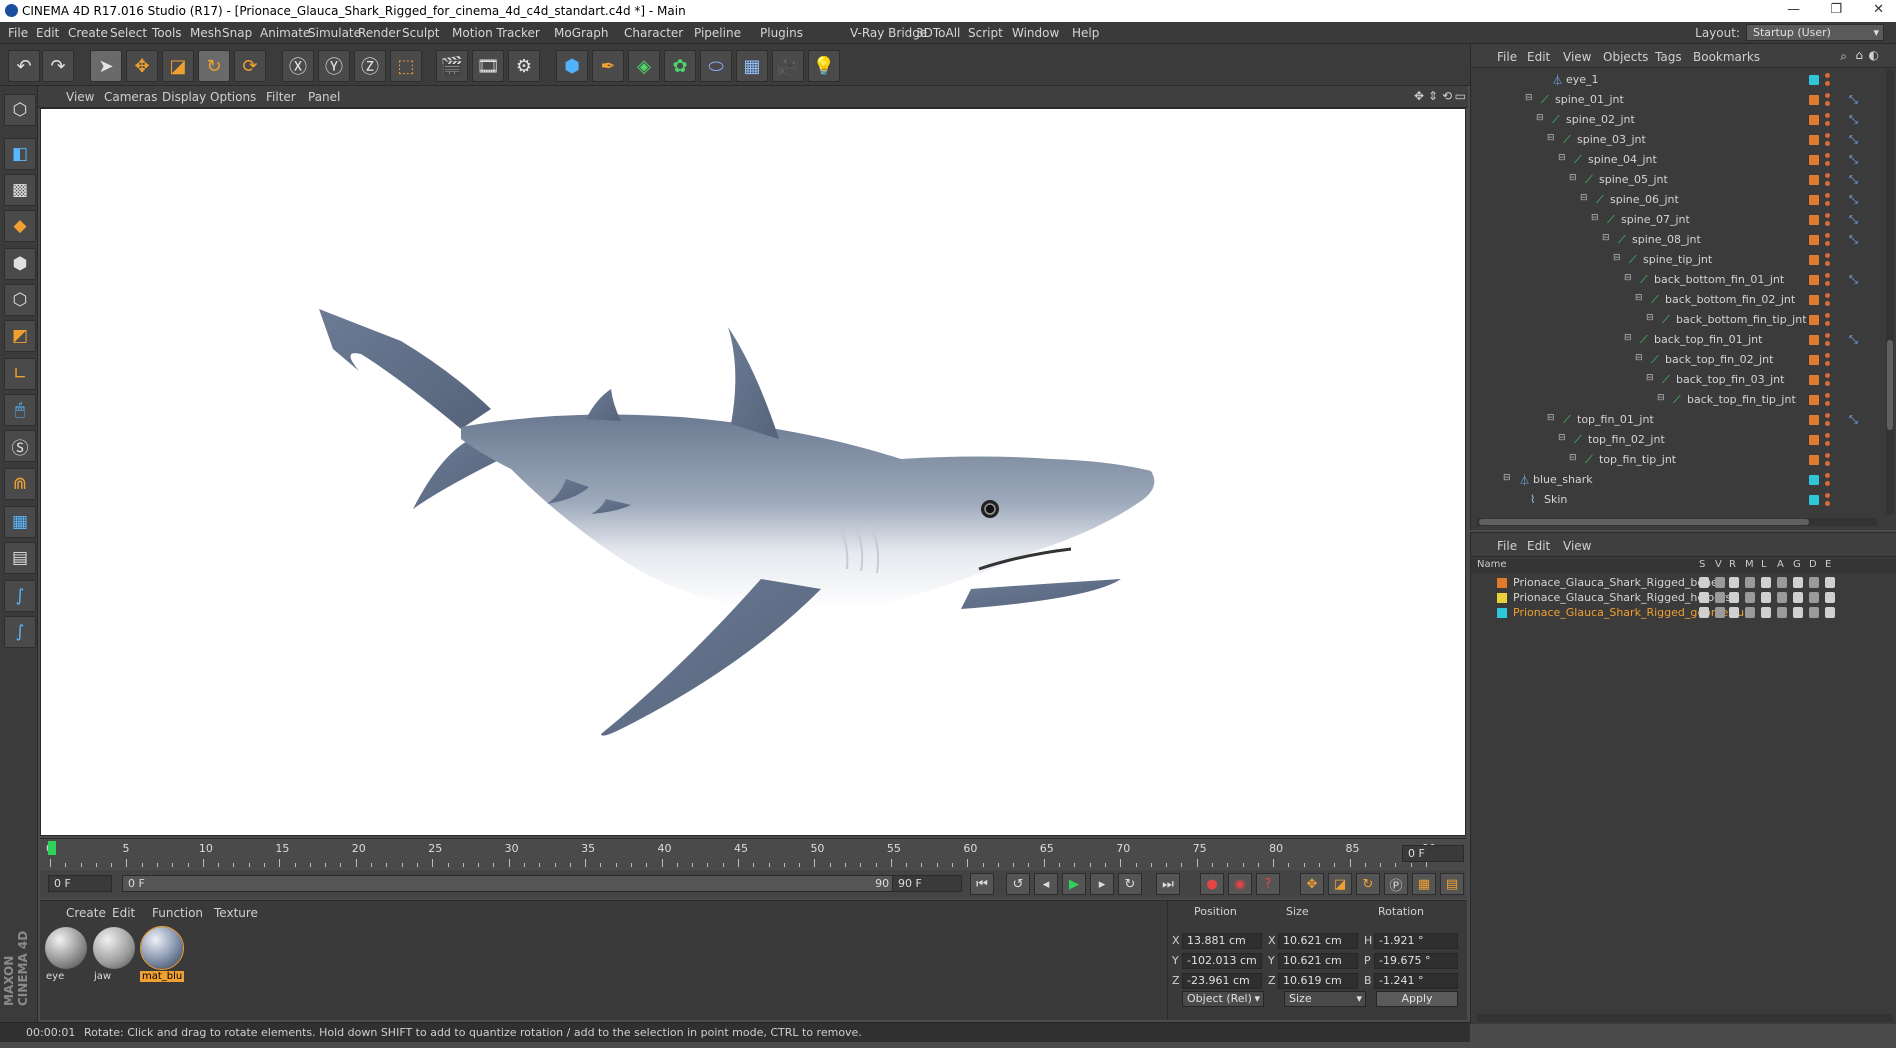 The image size is (1896, 1048). I want to click on close-icon: ✕, so click(1878, 9).